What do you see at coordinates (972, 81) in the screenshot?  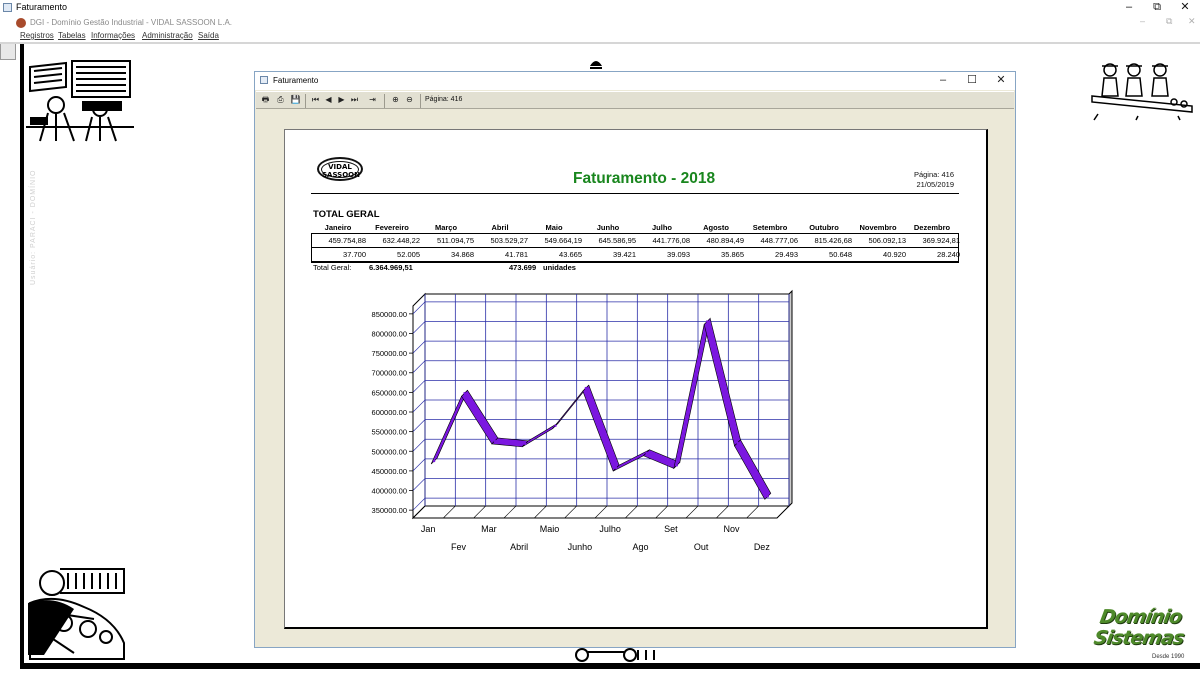 I see `report-maximize-icon: ☐` at bounding box center [972, 81].